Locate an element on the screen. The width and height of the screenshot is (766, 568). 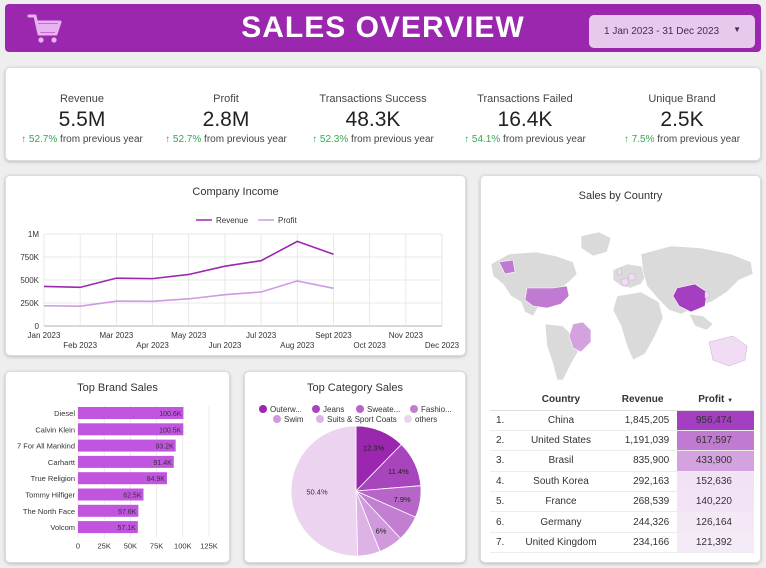
kpi-label: Profit is located at coordinates (226, 99).